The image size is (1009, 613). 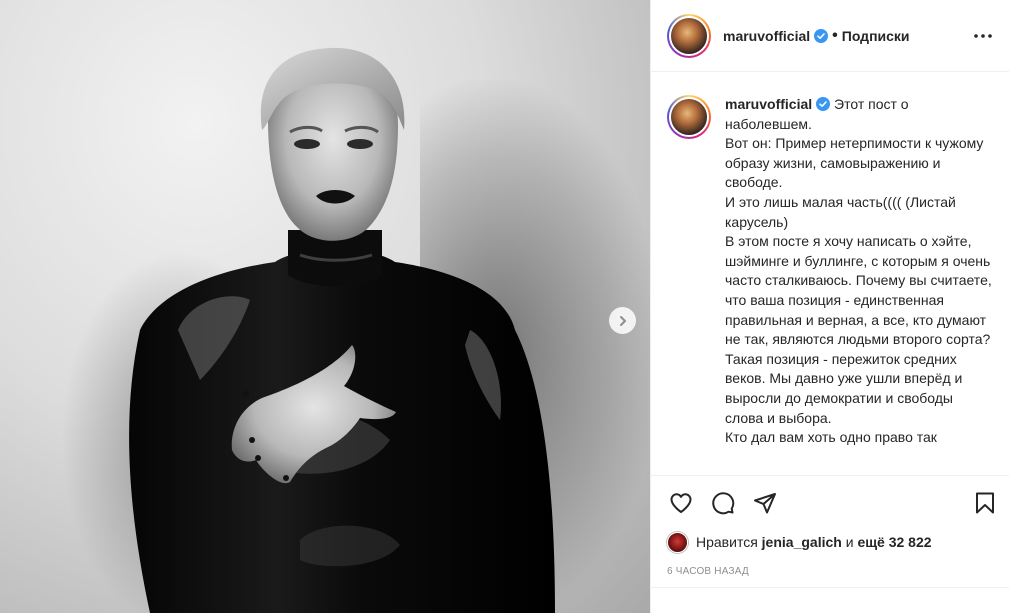 I want to click on post-timestamp: 6 часов назад, so click(x=830, y=571).